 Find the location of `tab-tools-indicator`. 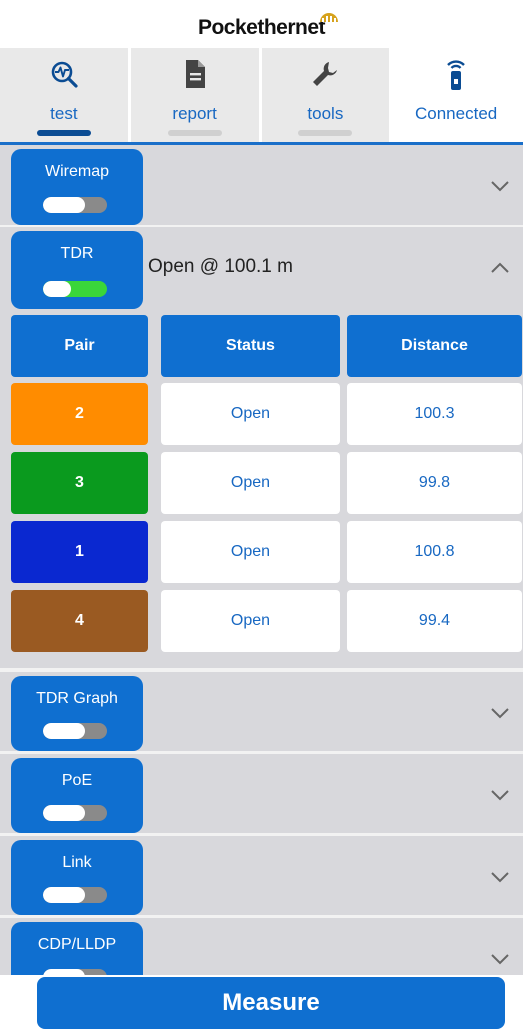

tab-tools-indicator is located at coordinates (325, 133).